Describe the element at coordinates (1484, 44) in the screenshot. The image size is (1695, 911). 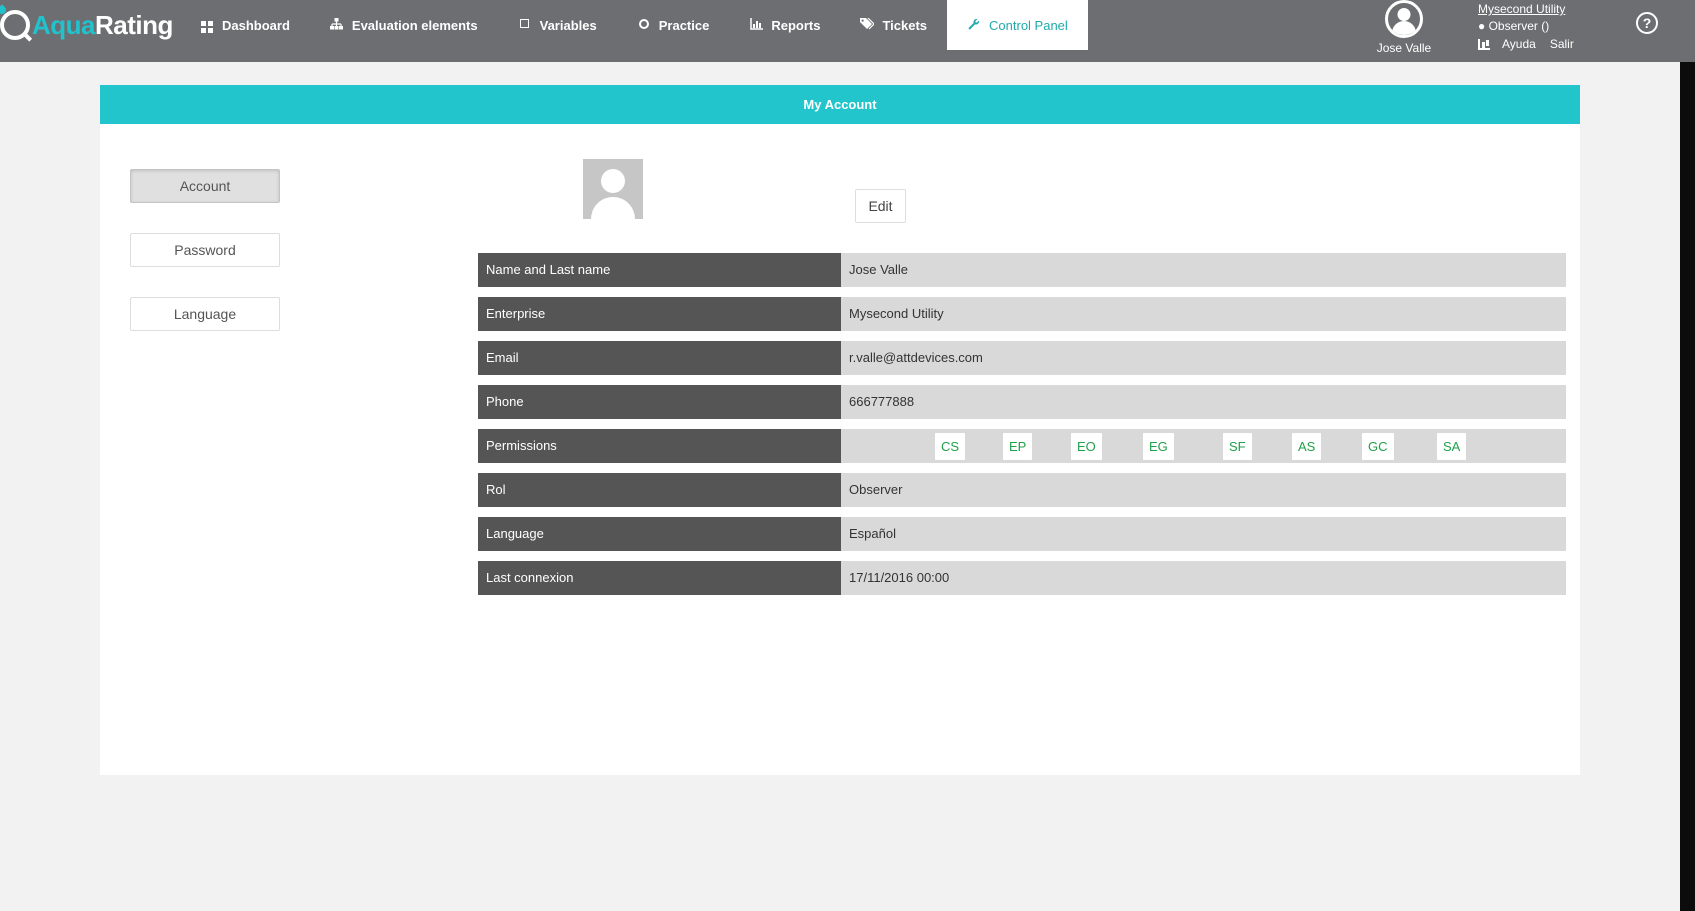
I see `chart-icon` at that location.